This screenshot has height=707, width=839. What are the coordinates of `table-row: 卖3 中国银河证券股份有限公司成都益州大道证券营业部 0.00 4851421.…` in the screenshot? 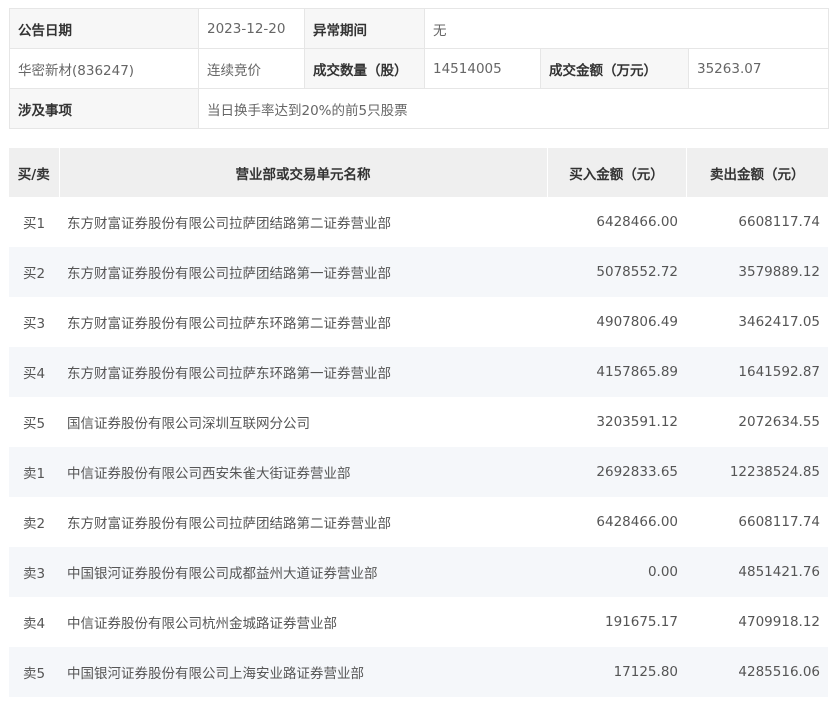 It's located at (418, 572).